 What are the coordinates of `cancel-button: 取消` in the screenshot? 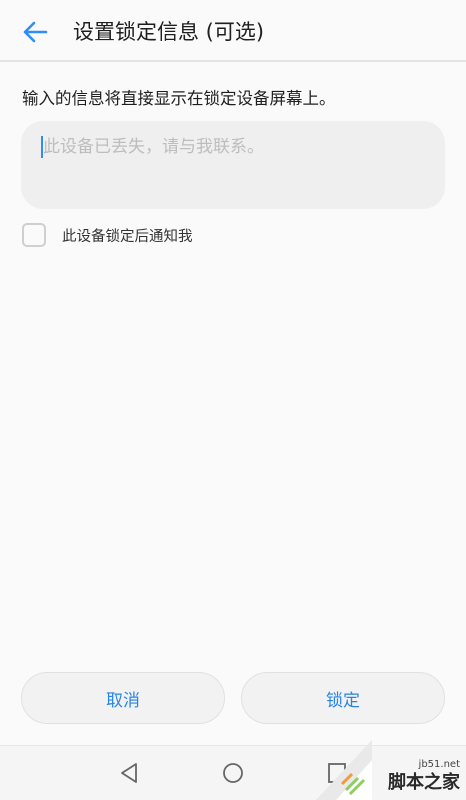 It's located at (123, 698).